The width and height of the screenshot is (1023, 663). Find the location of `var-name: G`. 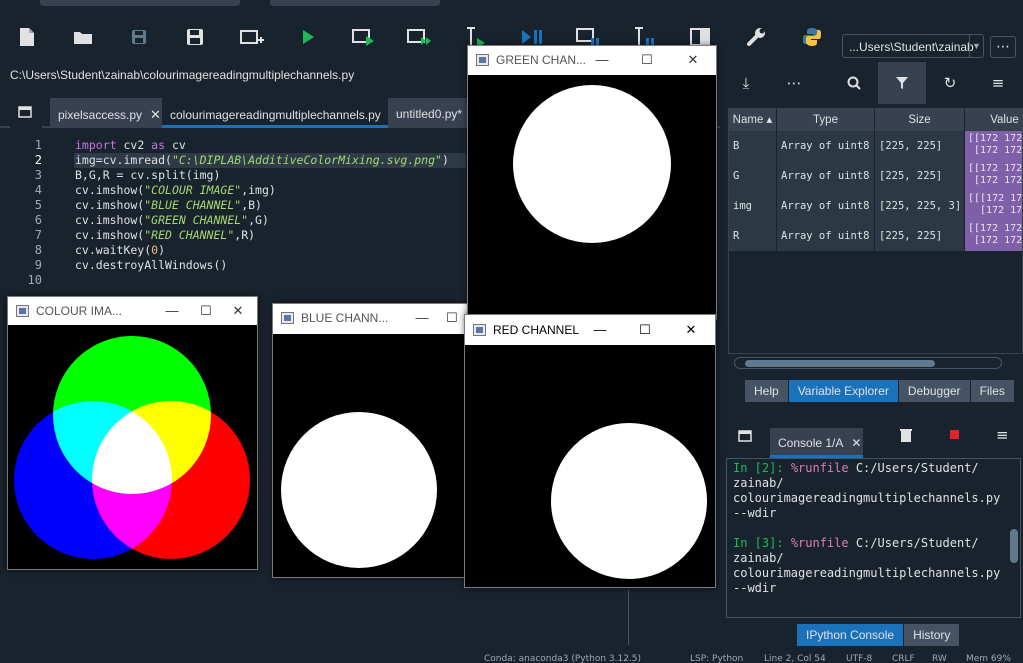

var-name: G is located at coordinates (753, 176).